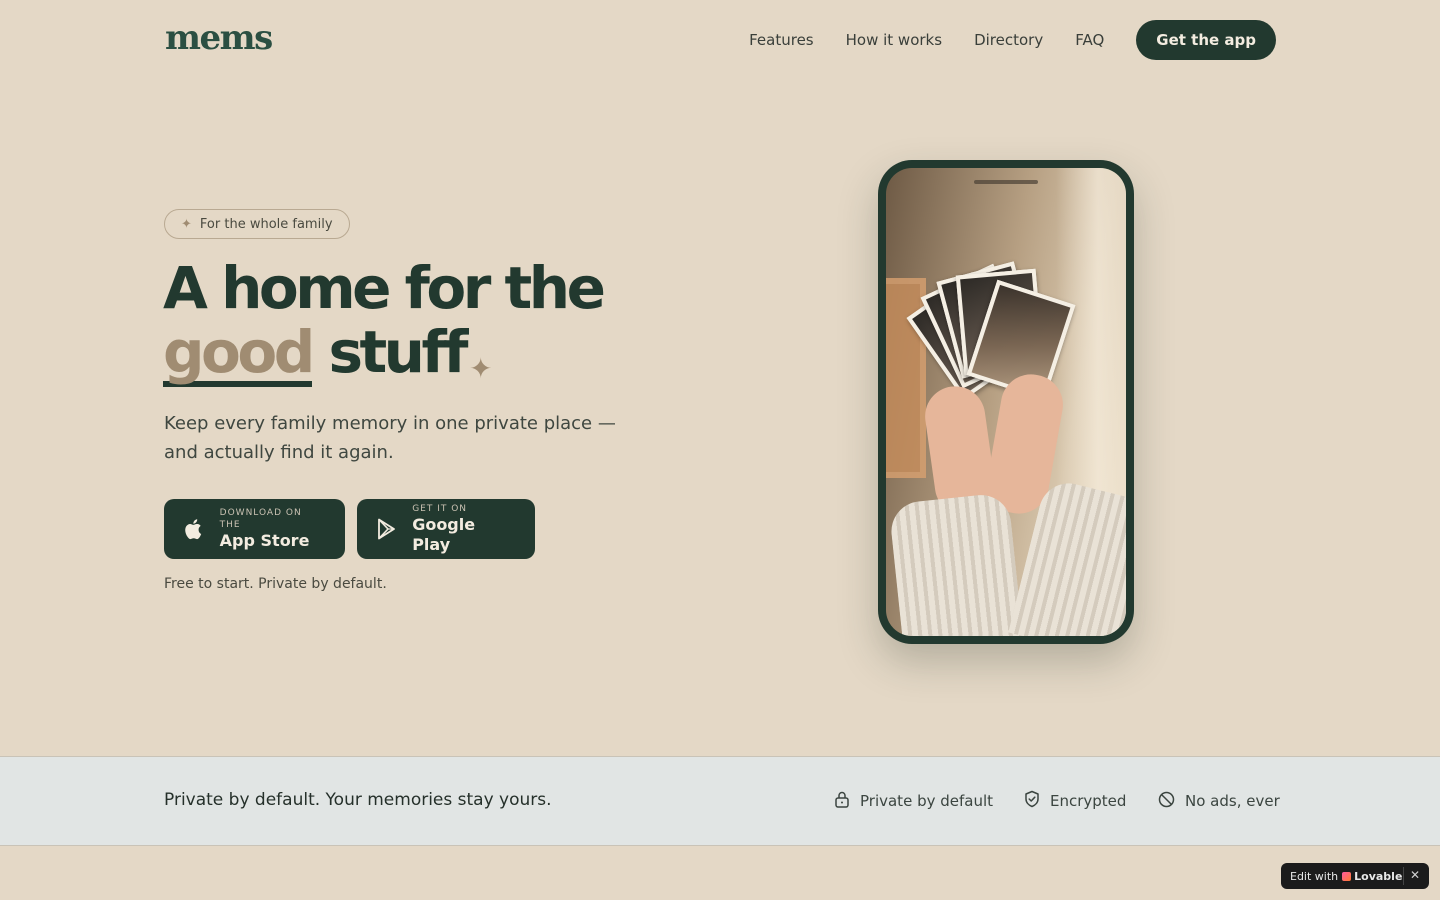  What do you see at coordinates (384, 288) in the screenshot?
I see `headline-line-1: A home for the` at bounding box center [384, 288].